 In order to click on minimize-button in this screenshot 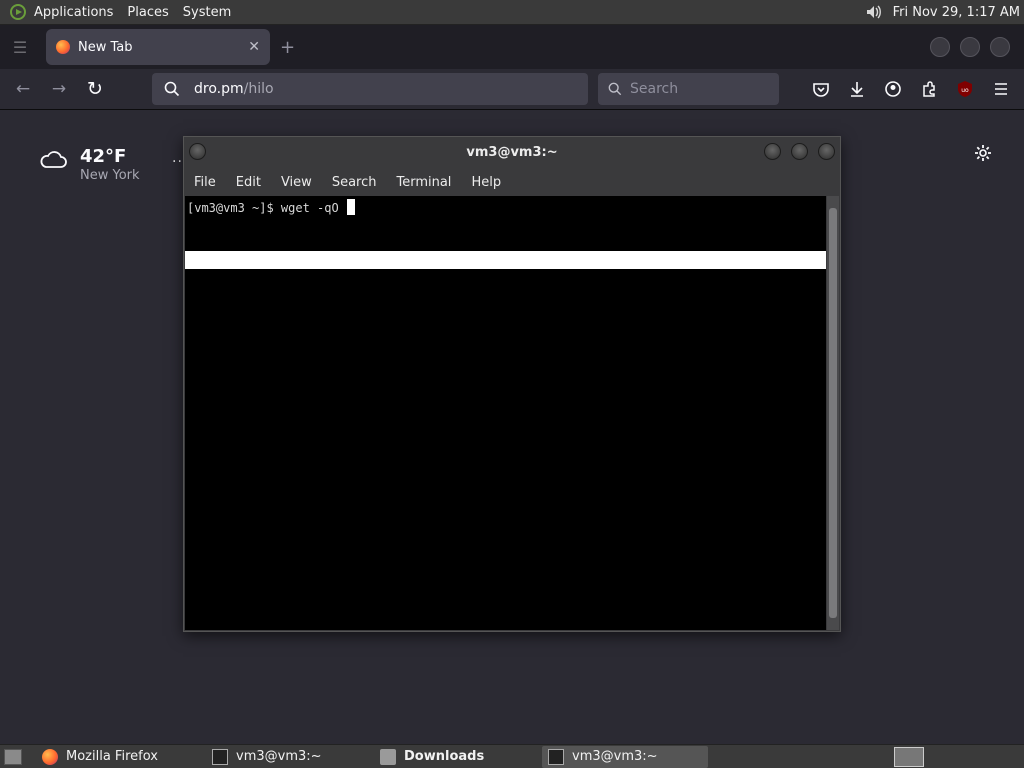, I will do `click(940, 47)`.